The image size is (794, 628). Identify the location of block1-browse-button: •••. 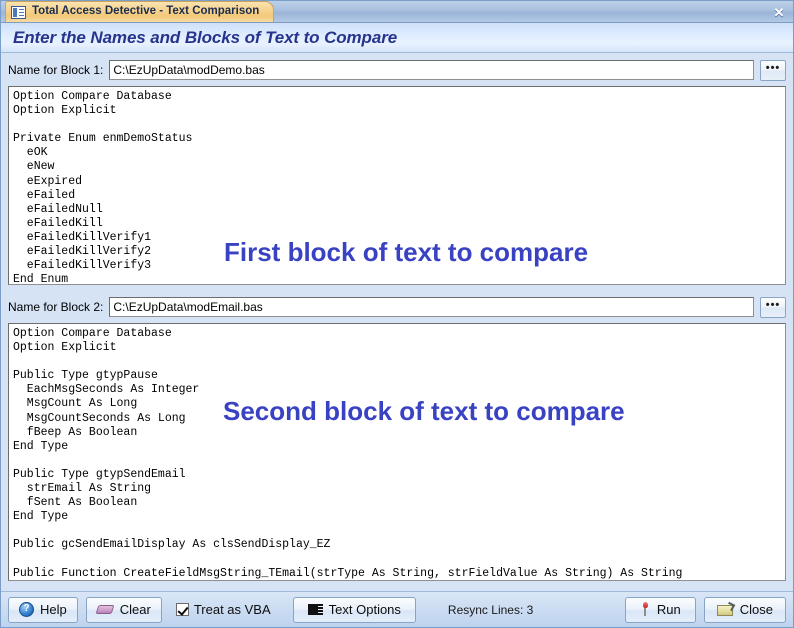
(773, 70).